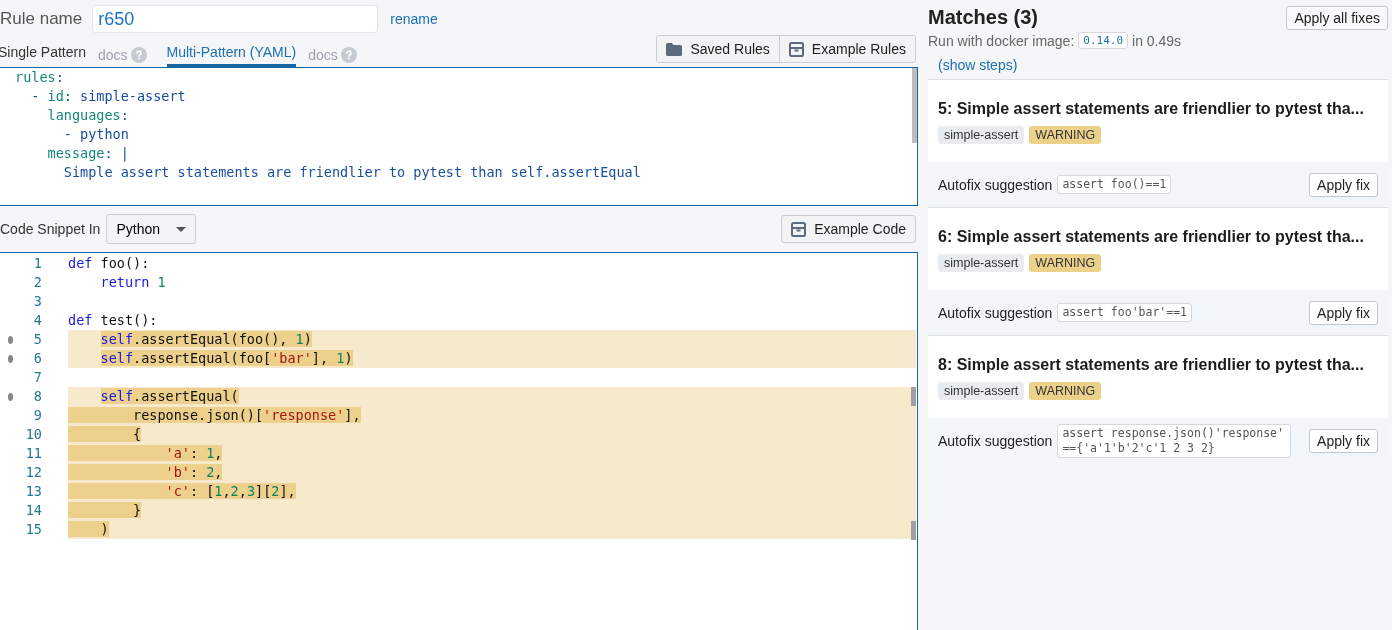 This screenshot has width=1392, height=630. I want to click on line-number: 2, so click(37, 282).